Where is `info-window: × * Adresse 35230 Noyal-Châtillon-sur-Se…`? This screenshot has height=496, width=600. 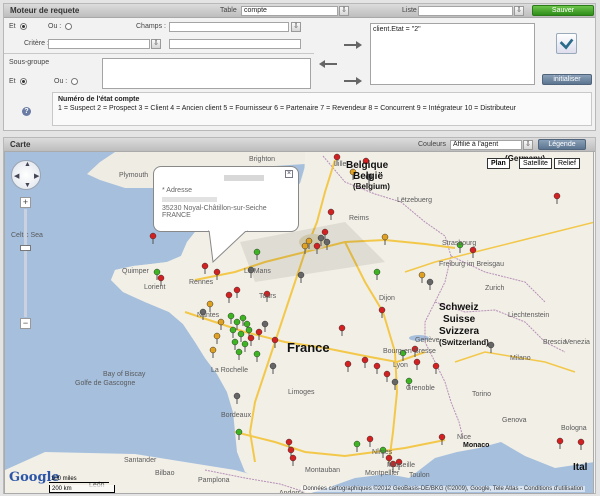 info-window: × * Adresse 35230 Noyal-Châtillon-sur-Se… is located at coordinates (226, 199).